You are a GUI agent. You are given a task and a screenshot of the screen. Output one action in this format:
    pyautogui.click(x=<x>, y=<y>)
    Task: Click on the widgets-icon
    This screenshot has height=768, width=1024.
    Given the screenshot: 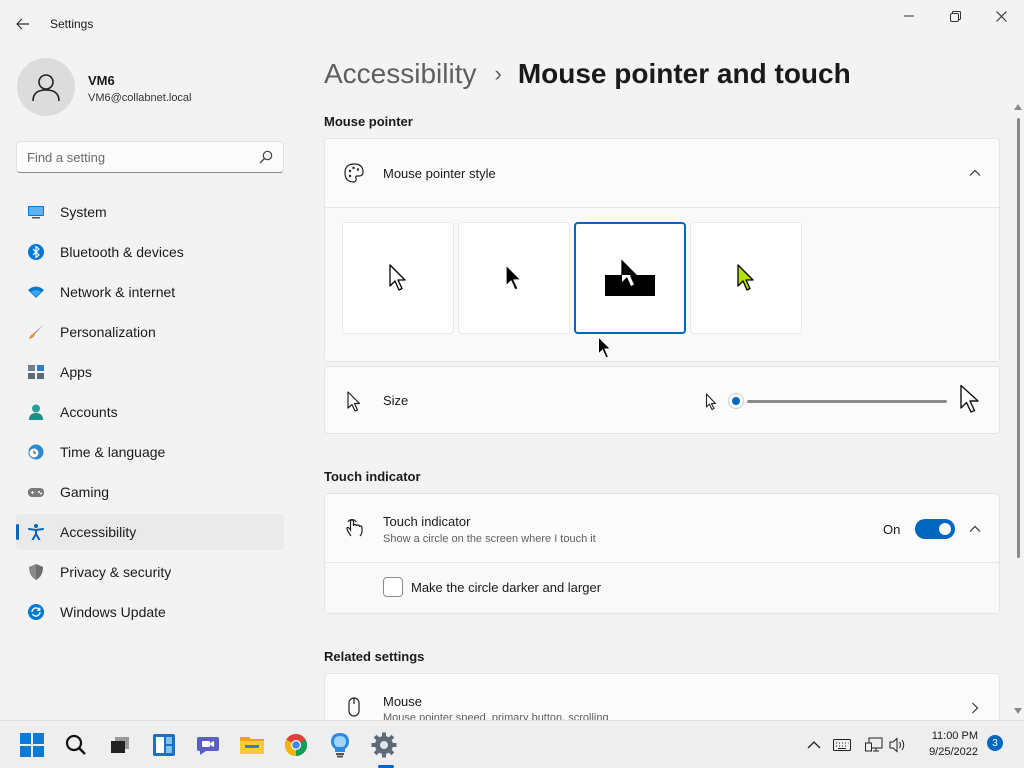 What is the action you would take?
    pyautogui.click(x=164, y=745)
    